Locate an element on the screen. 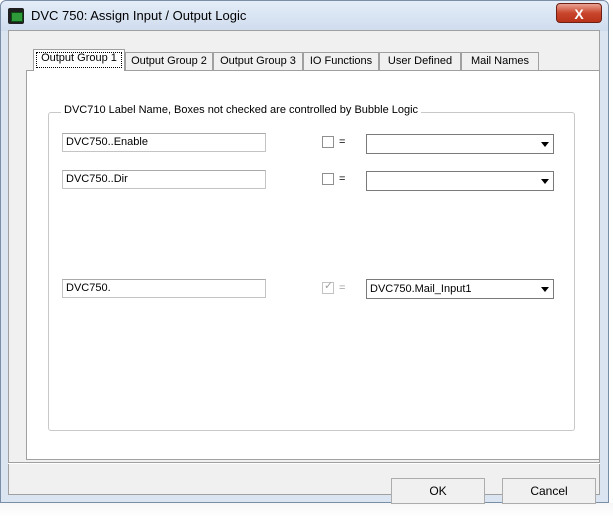  tab-label: Output Group 2 is located at coordinates (169, 61).